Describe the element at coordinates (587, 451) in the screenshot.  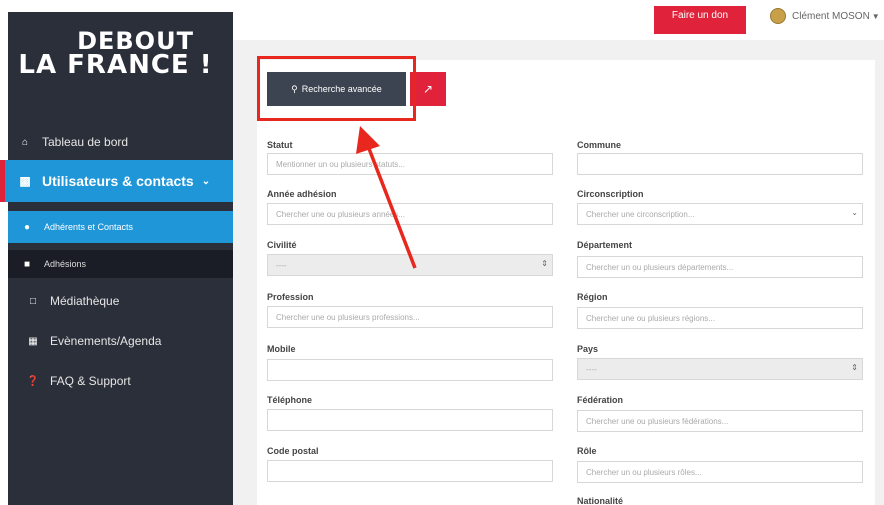
I see `role-label: Rôle` at that location.